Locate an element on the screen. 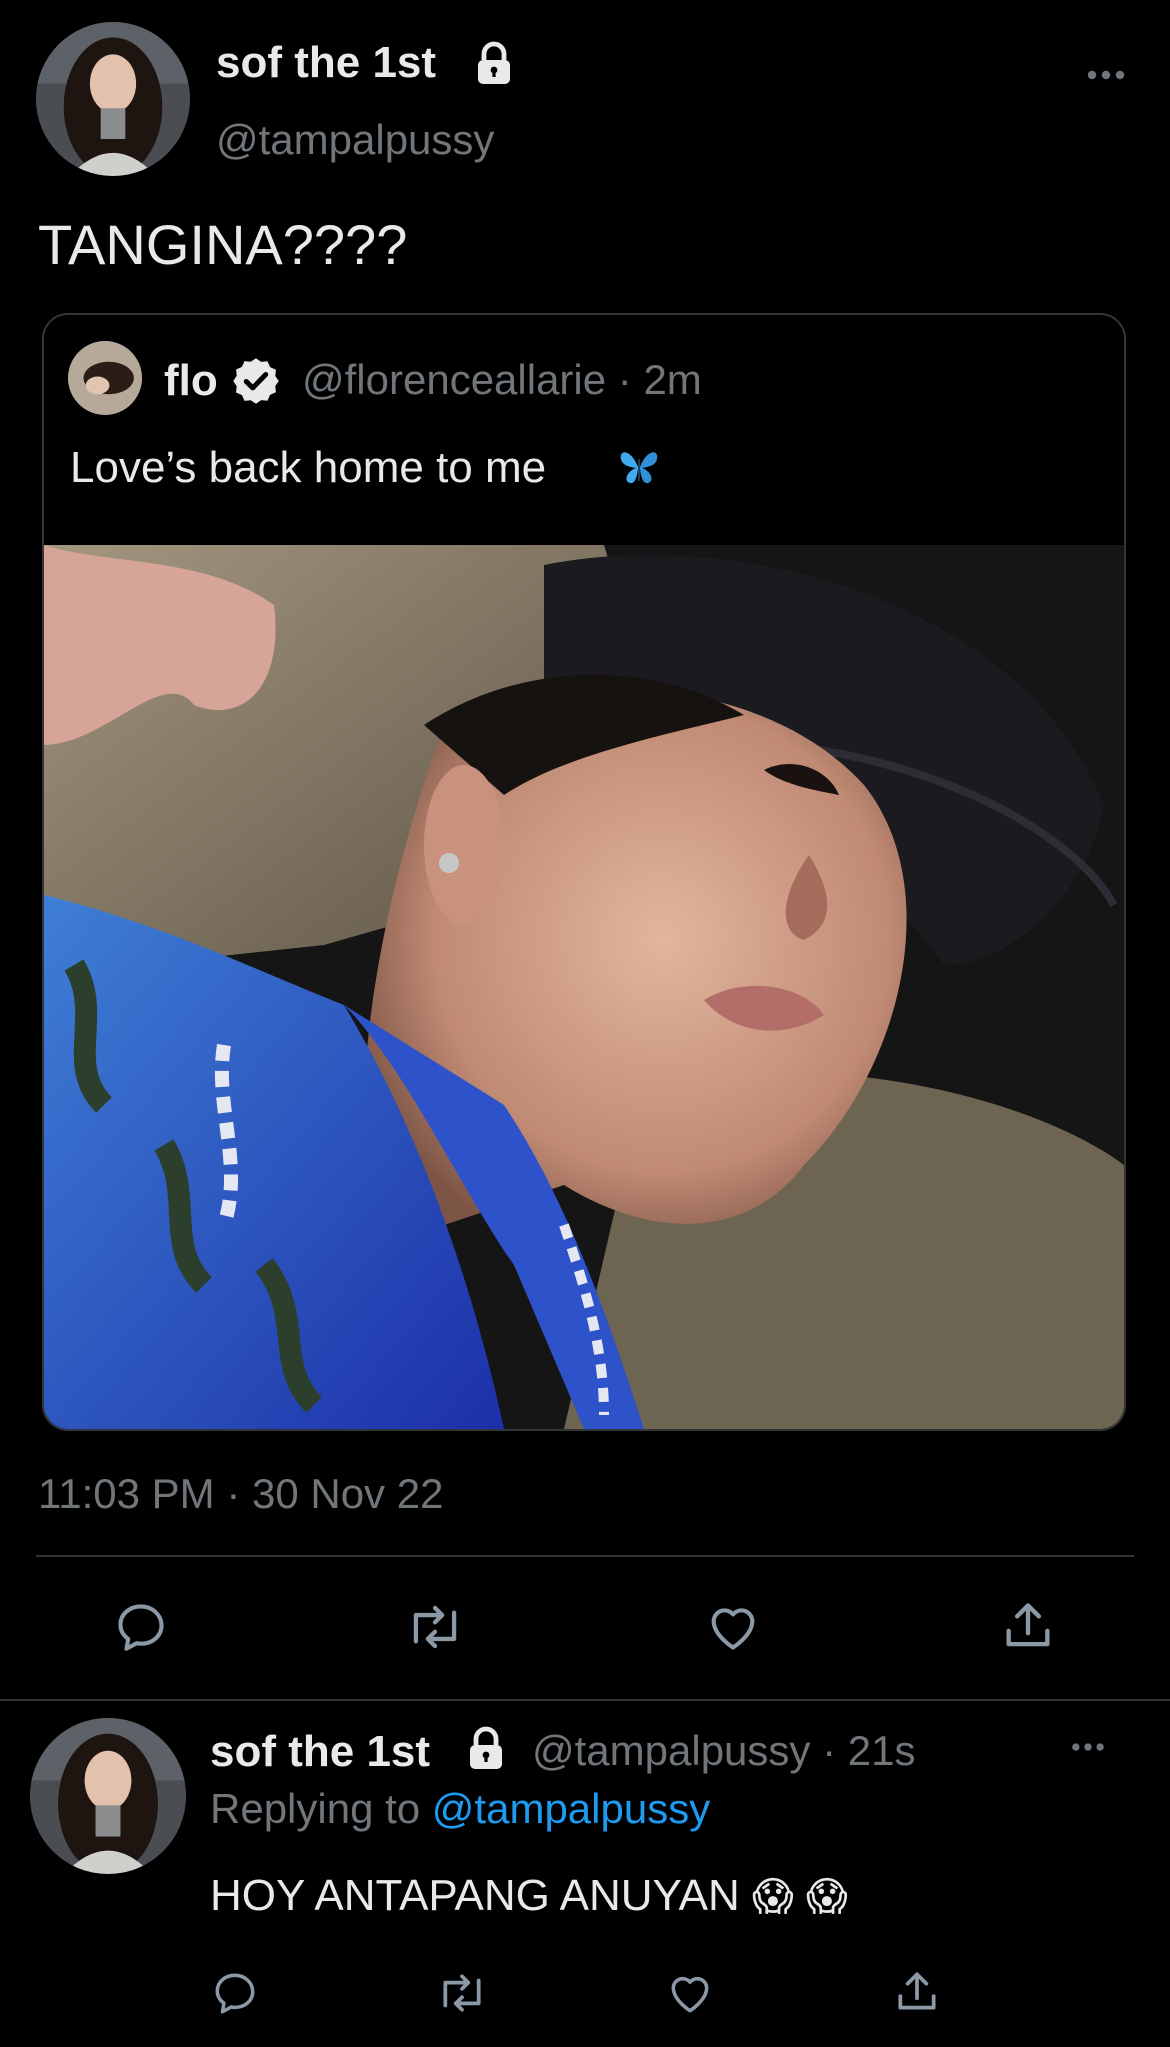 This screenshot has width=1170, height=2047. quoted-tweet-text-line: Love’s back home to me is located at coordinates (308, 468).